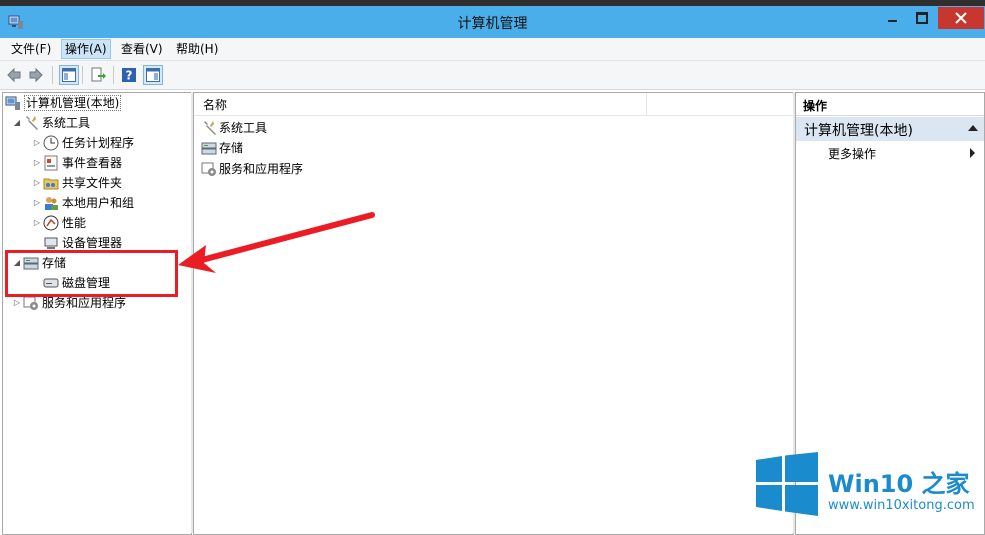  I want to click on show-hide-tree-button, so click(69, 75).